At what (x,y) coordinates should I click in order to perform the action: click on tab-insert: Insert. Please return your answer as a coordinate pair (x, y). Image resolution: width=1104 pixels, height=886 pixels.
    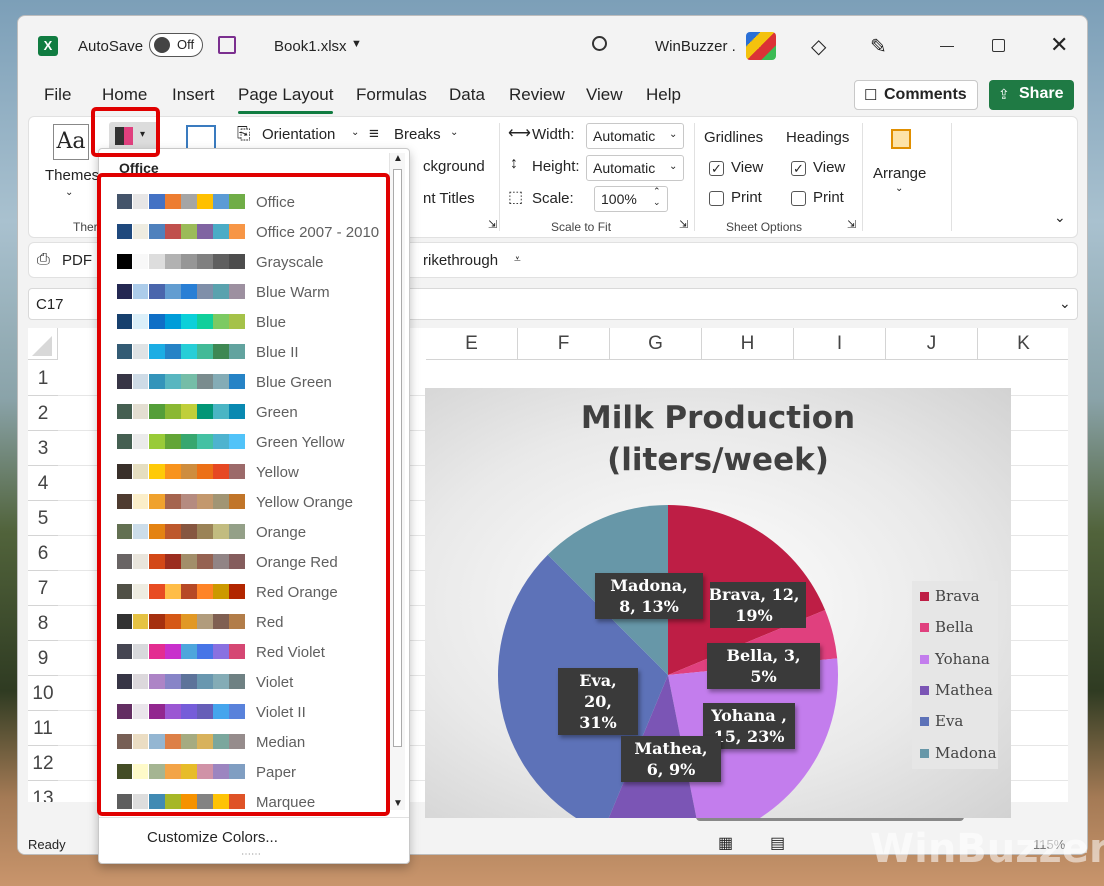
    Looking at the image, I should click on (193, 95).